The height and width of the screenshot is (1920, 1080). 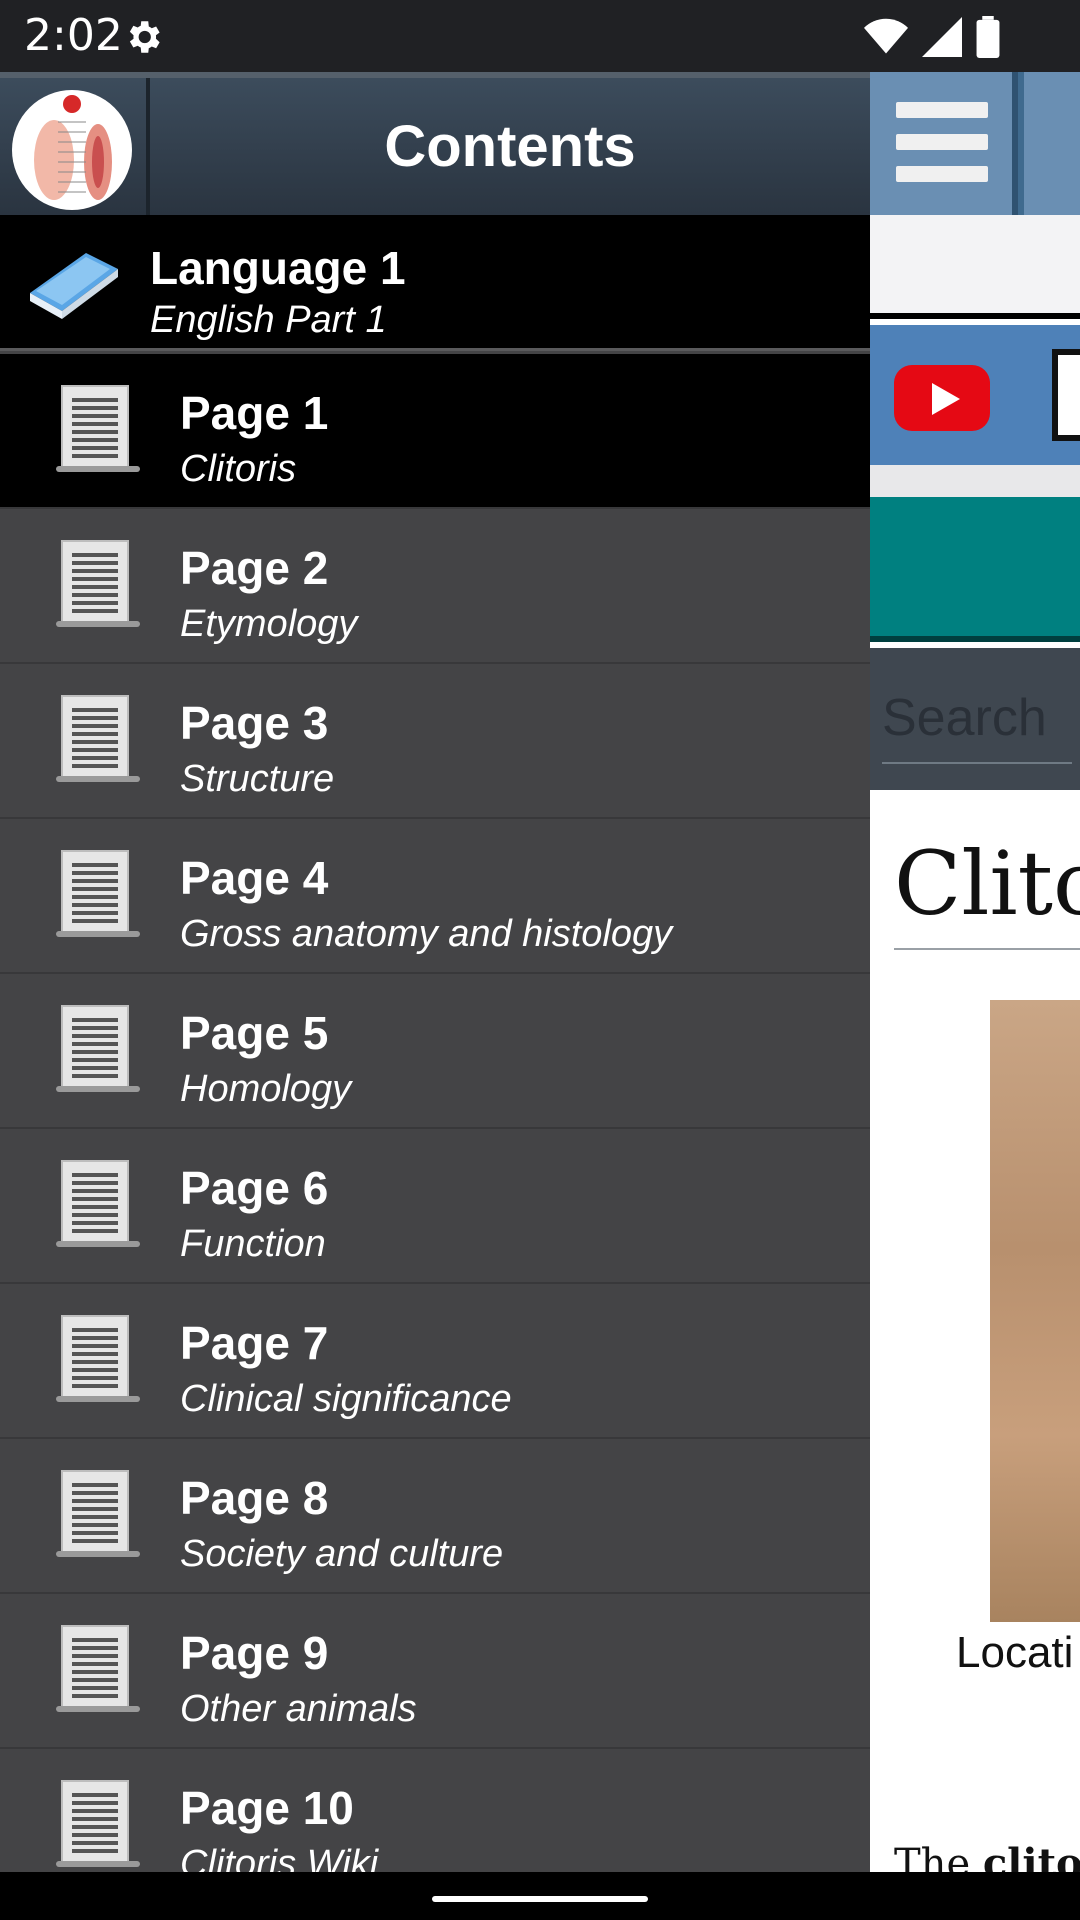 I want to click on wifi-icon, so click(x=886, y=36).